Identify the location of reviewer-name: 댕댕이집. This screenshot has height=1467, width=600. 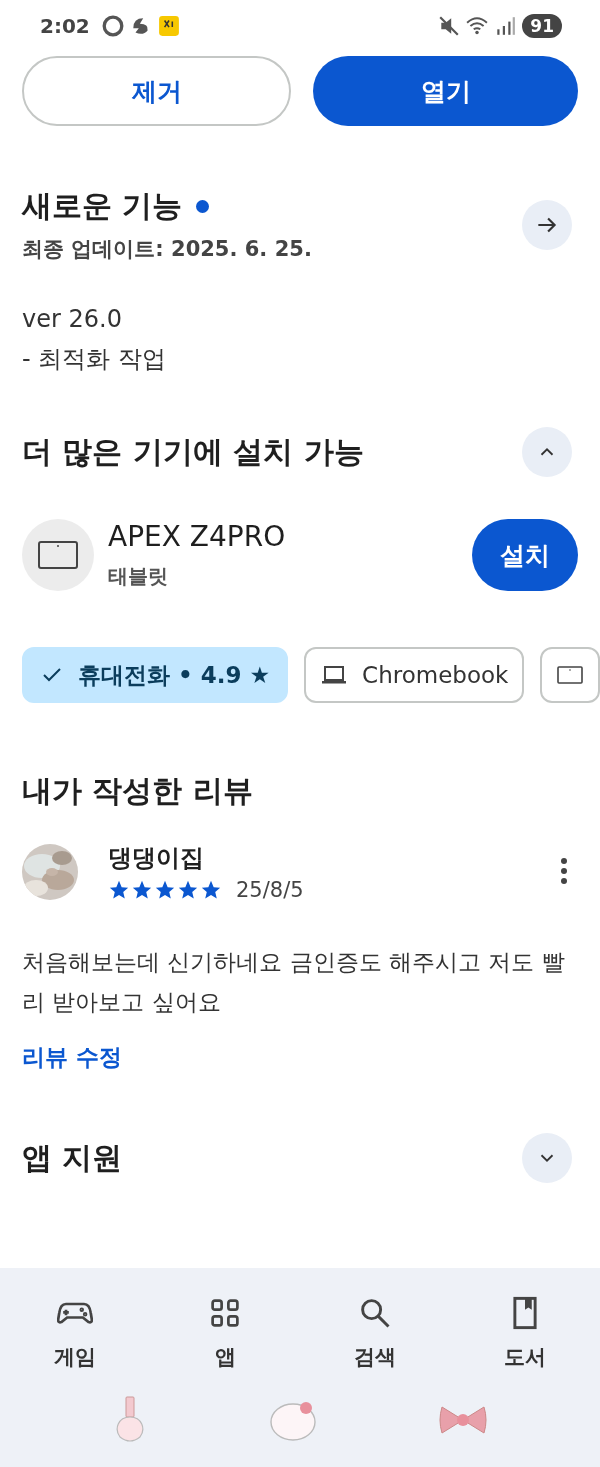
(156, 858).